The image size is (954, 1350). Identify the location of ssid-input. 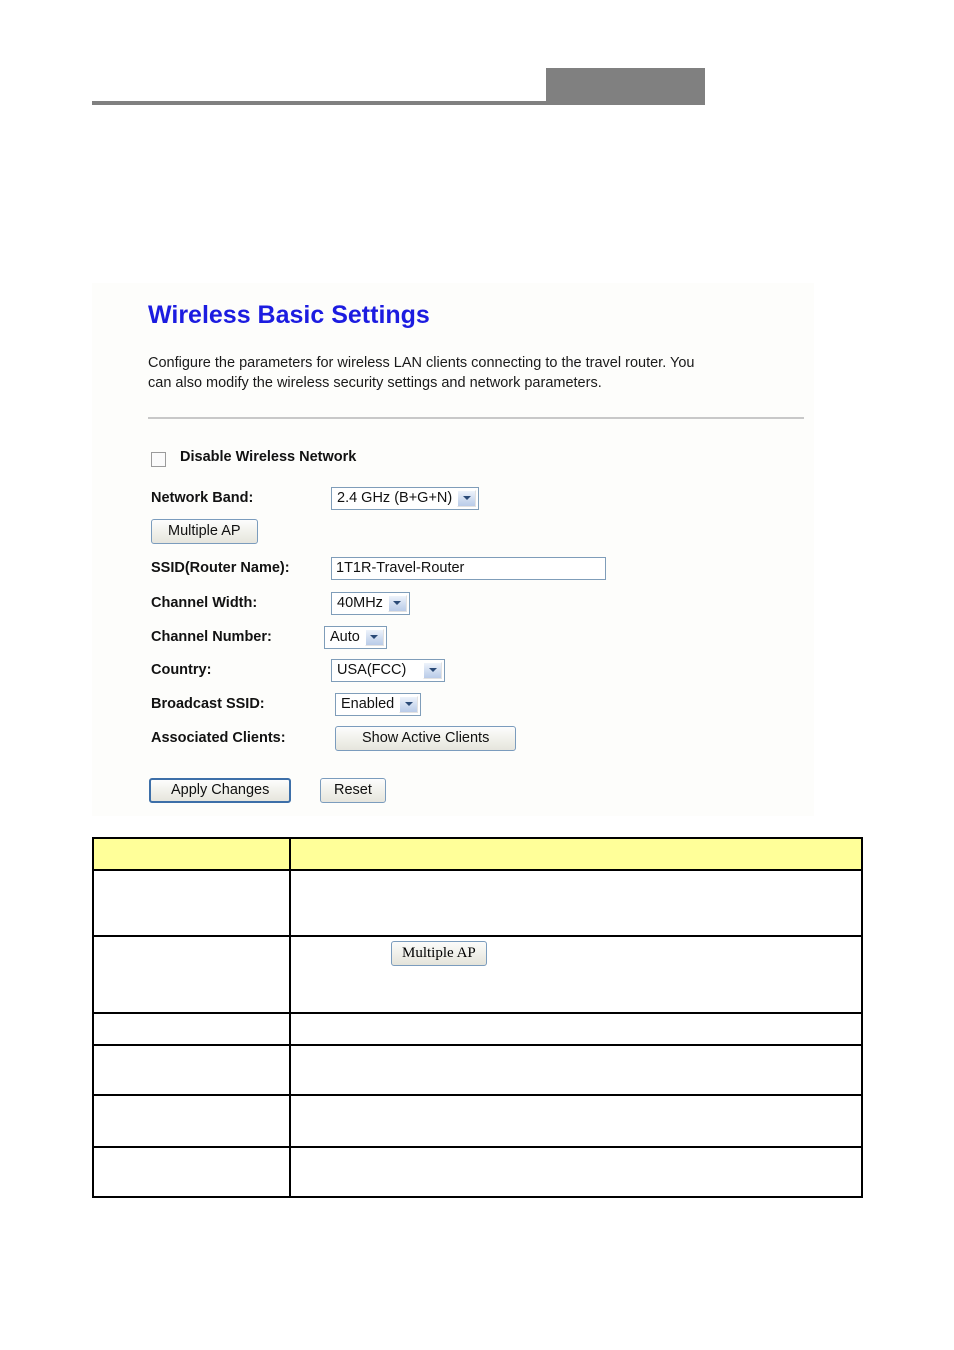
(468, 568).